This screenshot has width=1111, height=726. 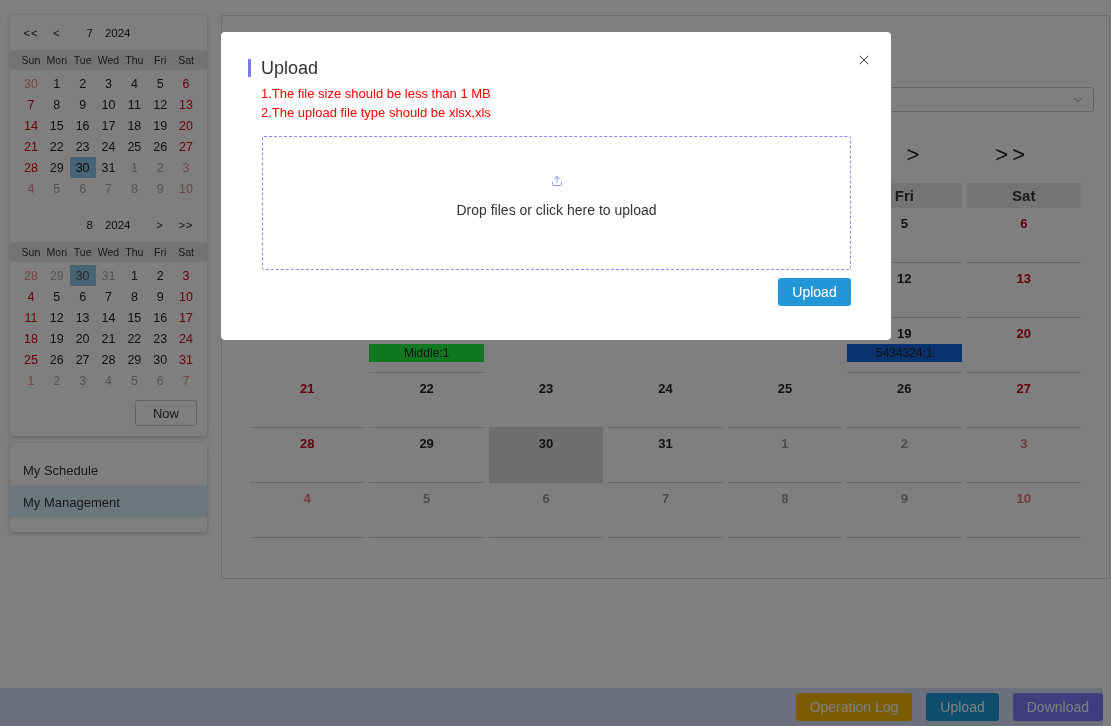 What do you see at coordinates (665, 400) in the screenshot?
I see `day-cell: 24` at bounding box center [665, 400].